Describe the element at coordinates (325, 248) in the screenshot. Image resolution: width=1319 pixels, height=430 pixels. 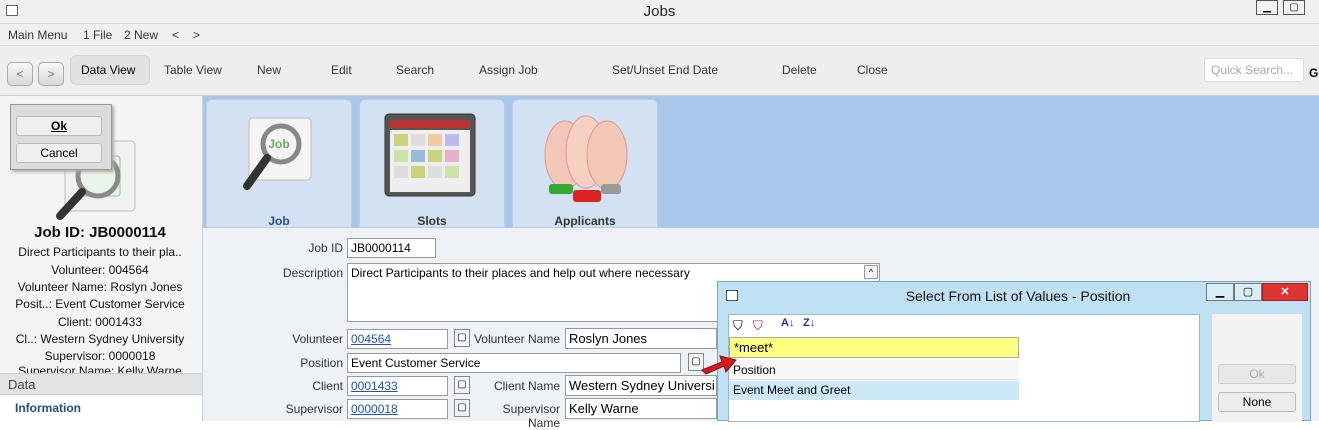
I see `job-id-label: Job ID` at that location.